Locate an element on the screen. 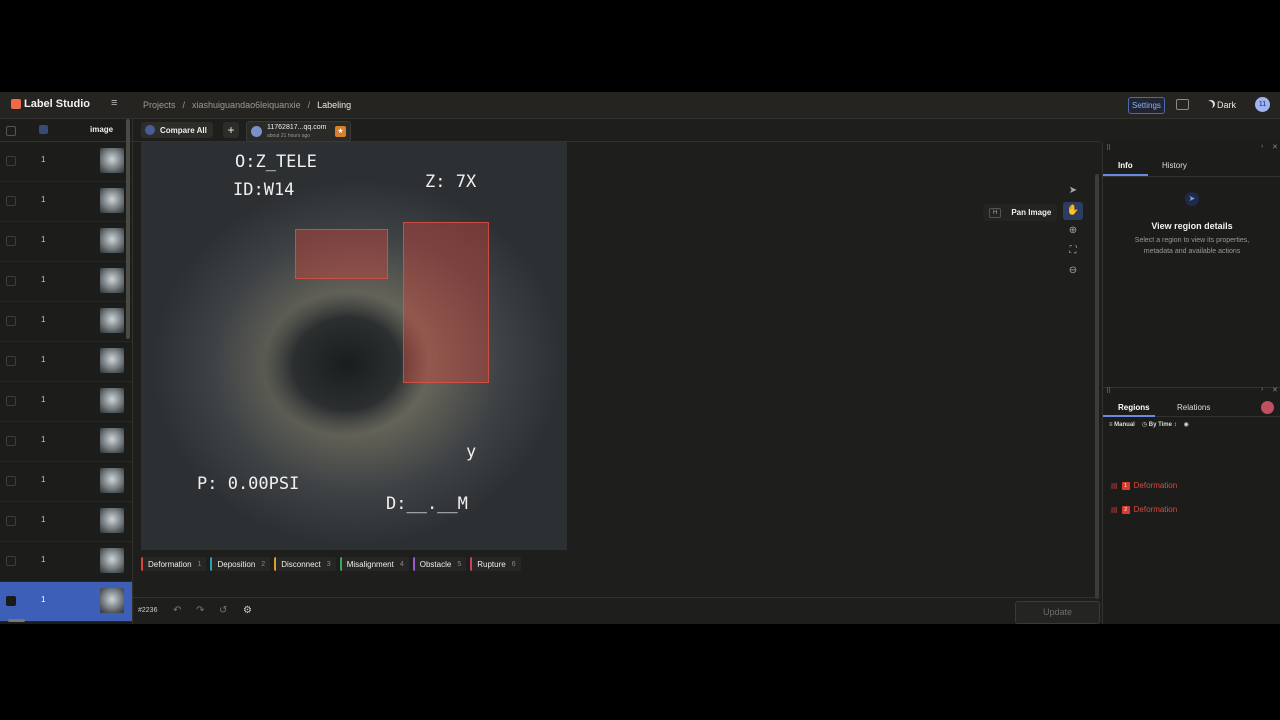  user-avatar: 11 is located at coordinates (1262, 104).